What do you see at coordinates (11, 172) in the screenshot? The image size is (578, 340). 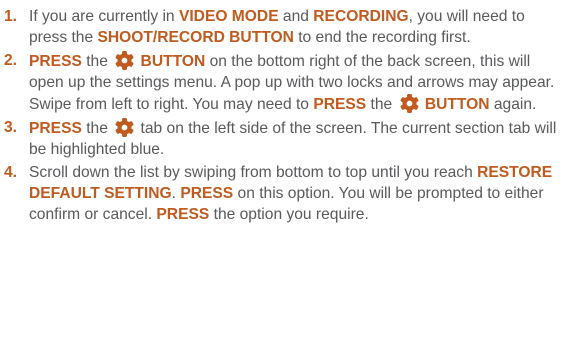 I see `step-number: 4.` at bounding box center [11, 172].